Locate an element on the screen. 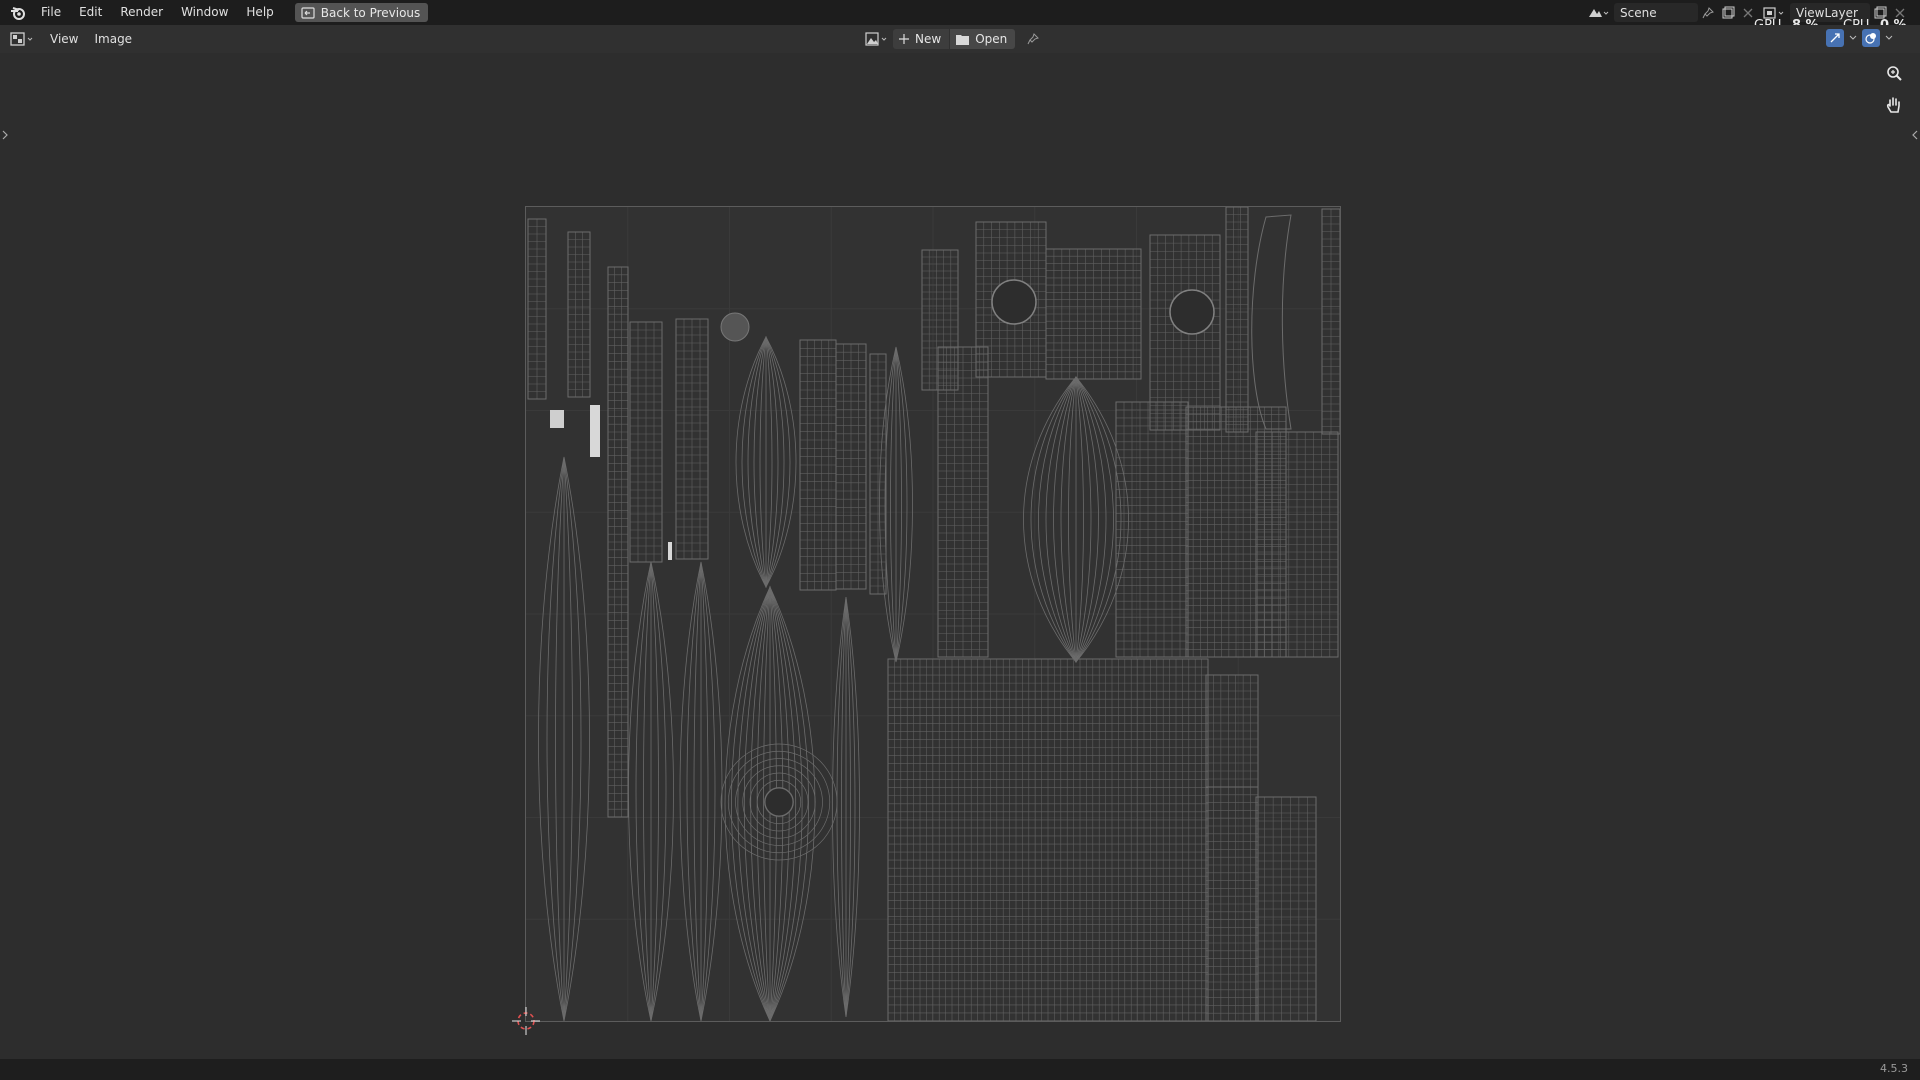  image-pin-button is located at coordinates (1033, 39).